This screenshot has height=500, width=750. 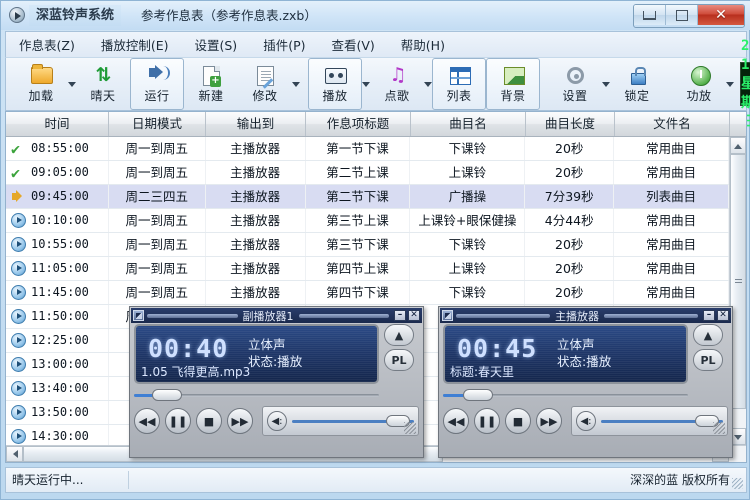 I want to click on sub-player-stop-button: ■, so click(x=209, y=421).